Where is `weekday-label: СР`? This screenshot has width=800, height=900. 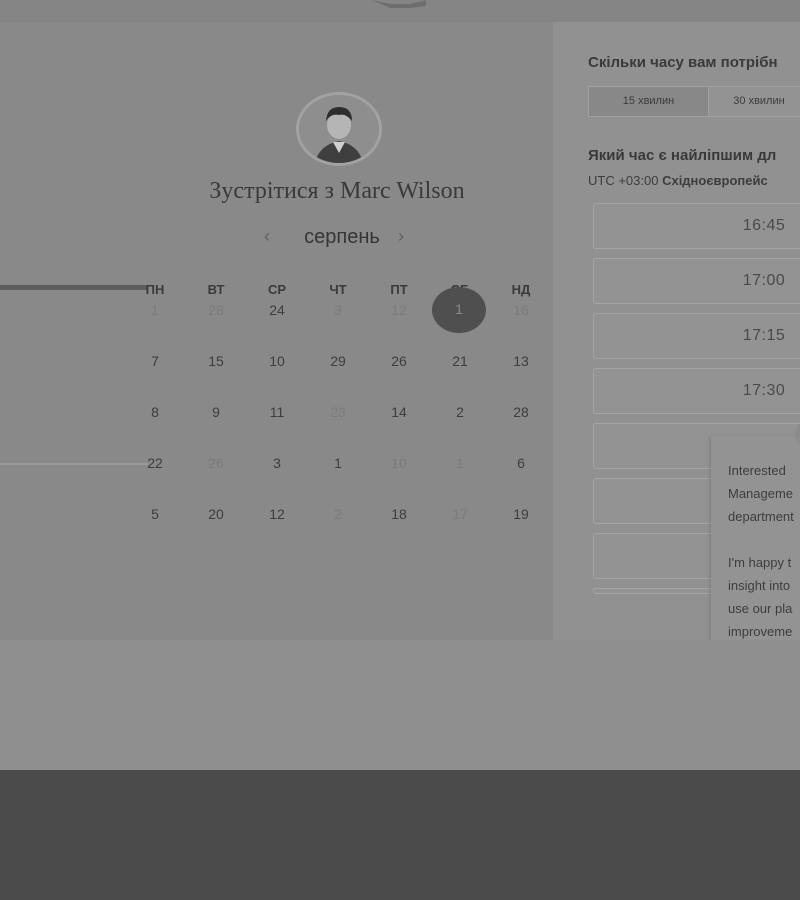 weekday-label: СР is located at coordinates (277, 289).